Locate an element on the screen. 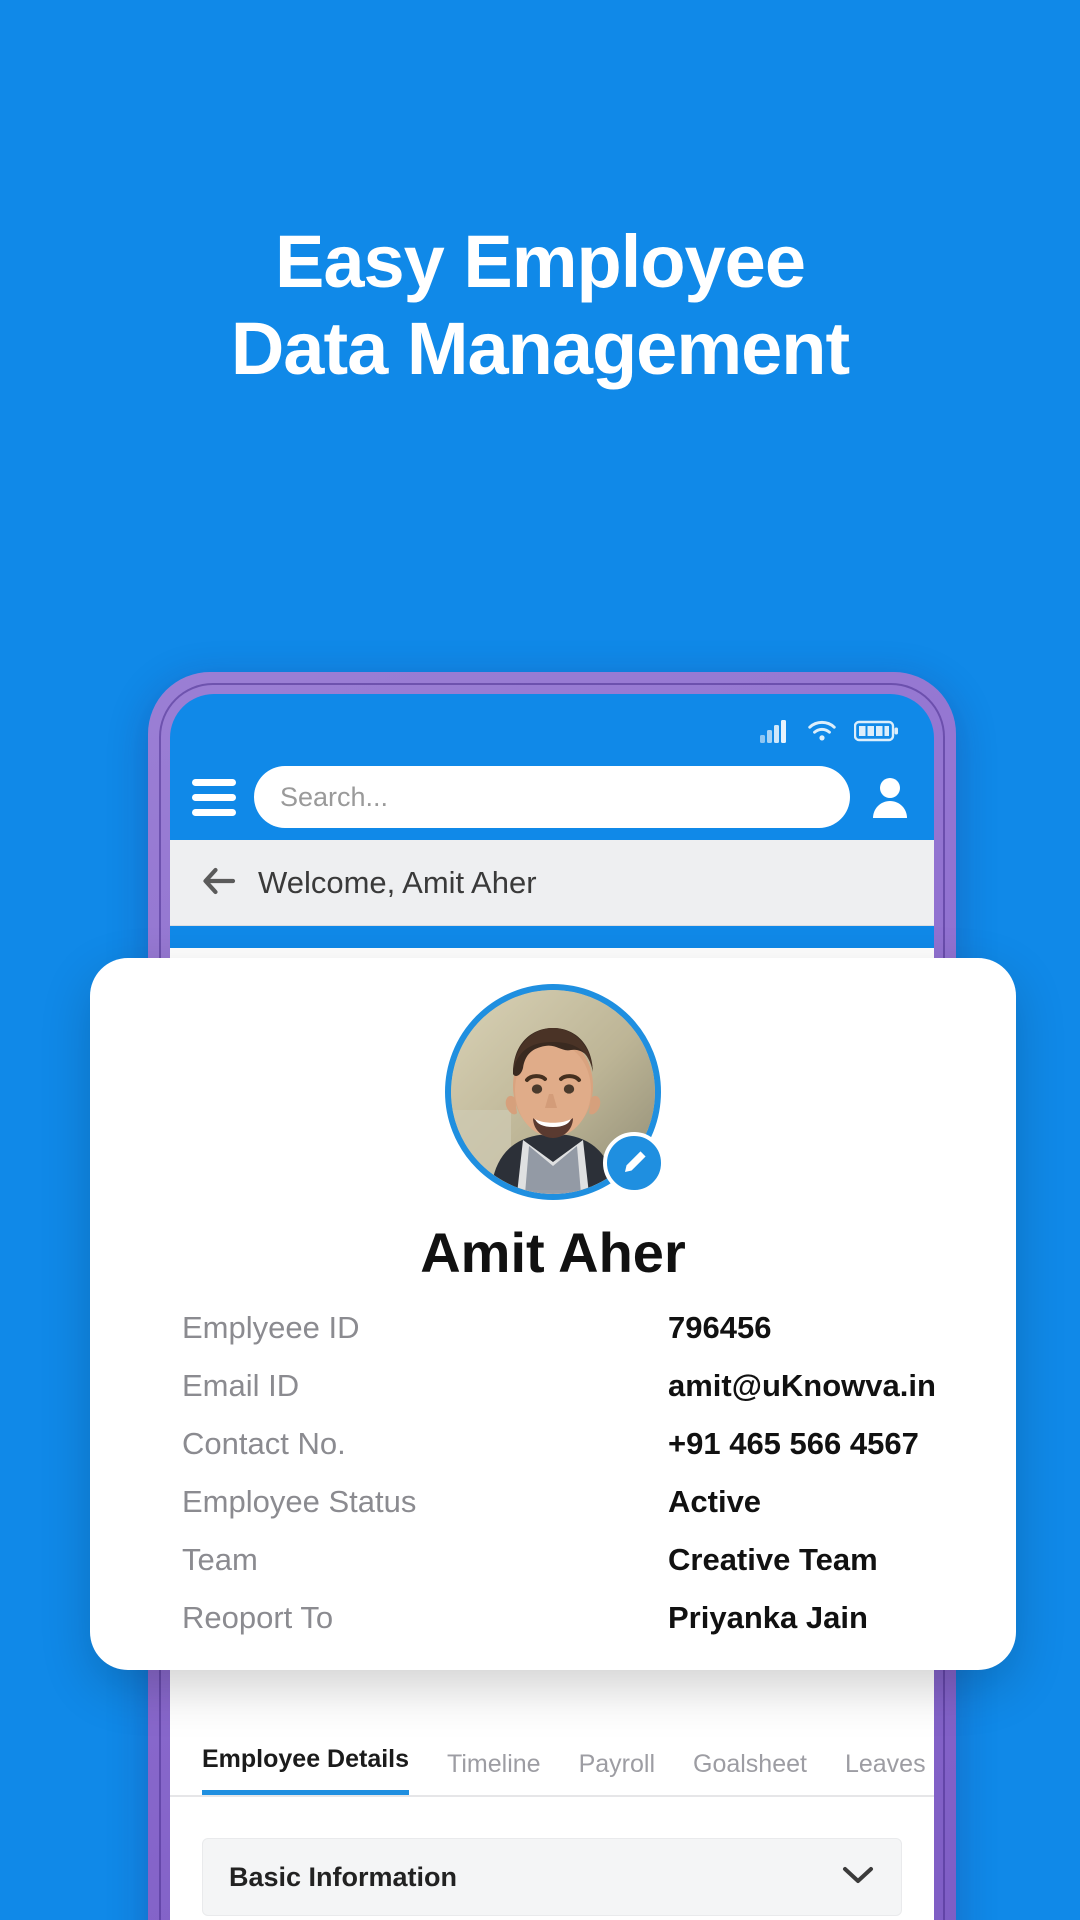 The width and height of the screenshot is (1080, 1920). employee-field-row: Reoport To Priyanka Jain is located at coordinates (569, 1629).